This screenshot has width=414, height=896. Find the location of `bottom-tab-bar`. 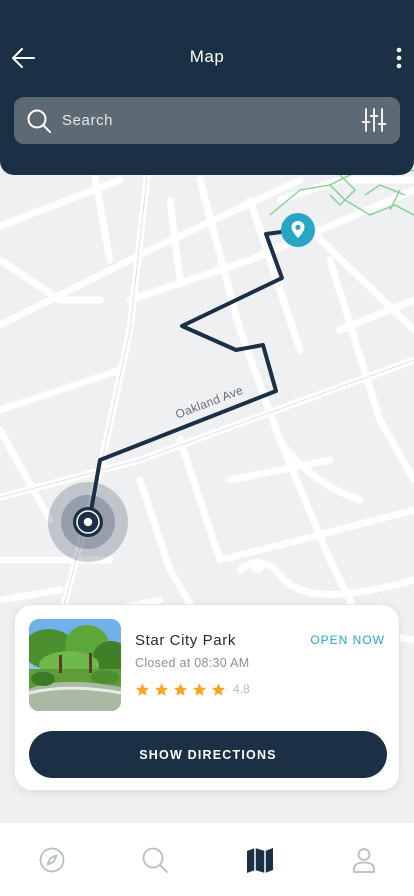

bottom-tab-bar is located at coordinates (207, 859).